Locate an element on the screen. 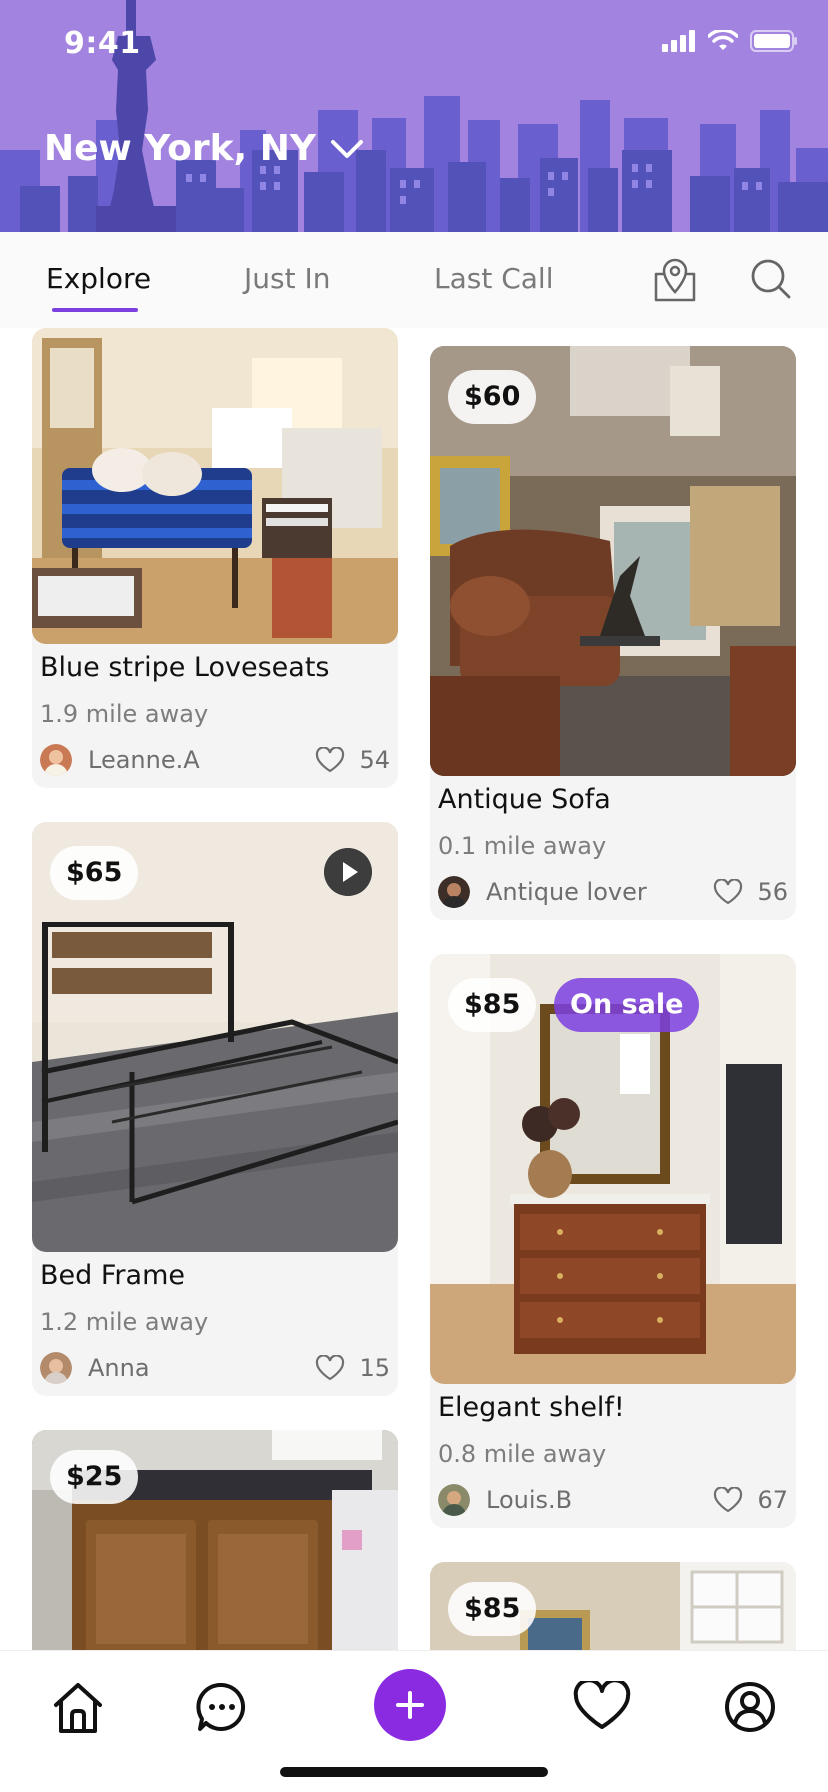  battery-icon is located at coordinates (773, 41).